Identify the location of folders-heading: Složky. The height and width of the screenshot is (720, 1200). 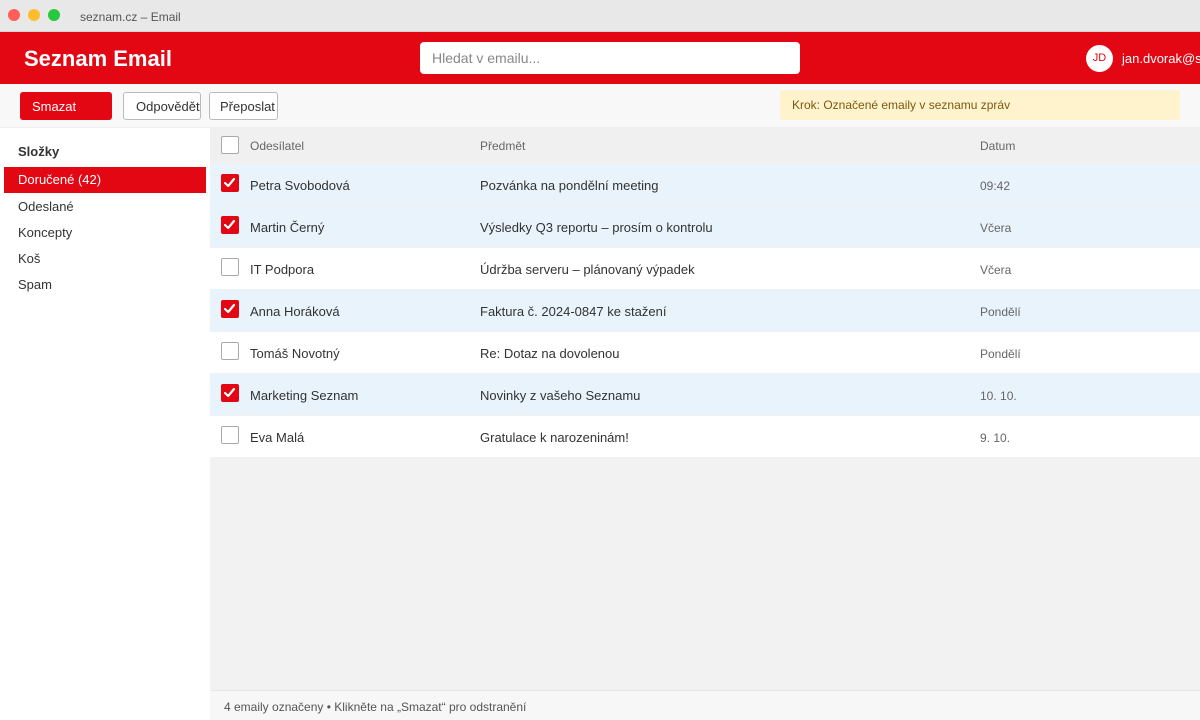
(39, 151).